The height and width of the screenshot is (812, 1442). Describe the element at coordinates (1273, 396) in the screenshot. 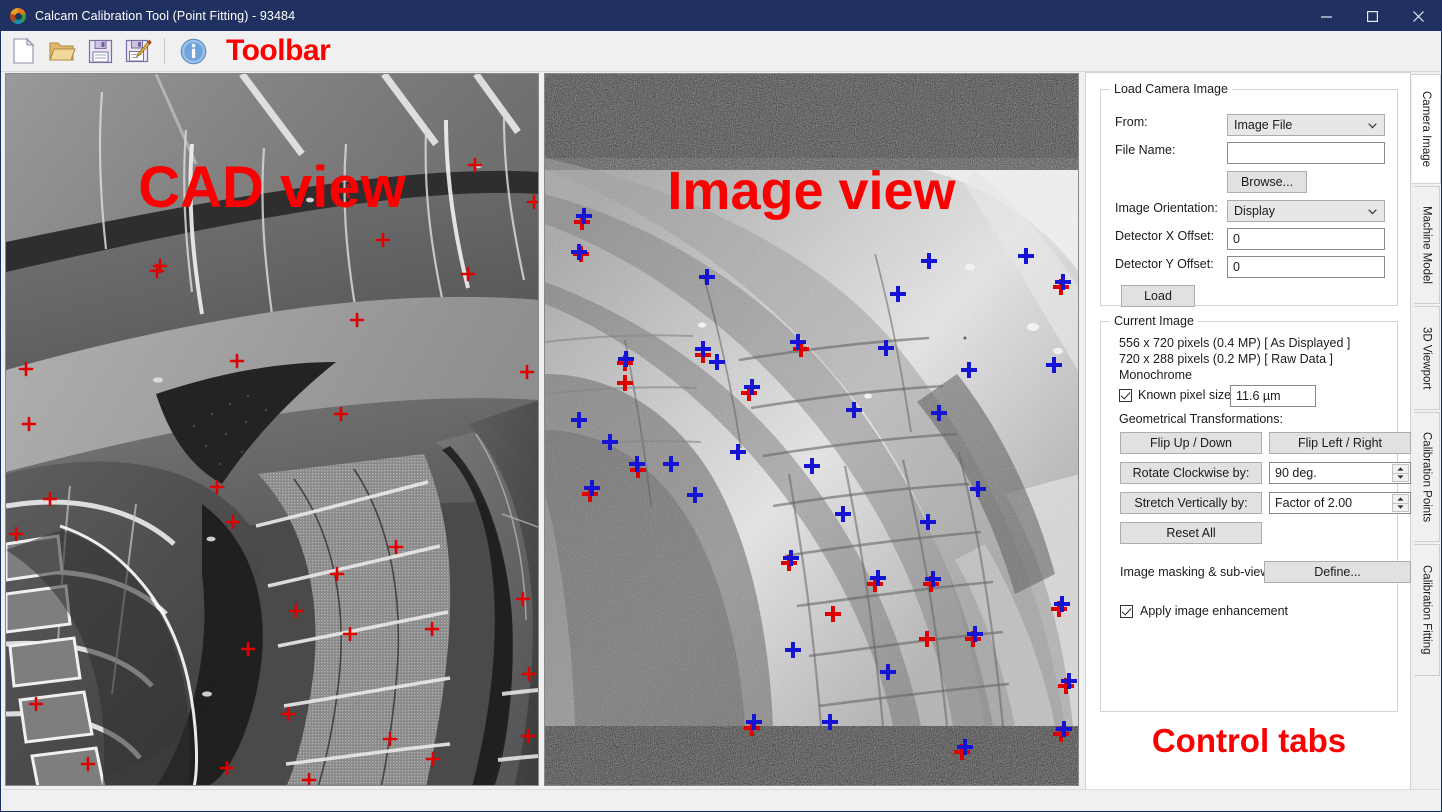

I see `known-pixel-size-input: 11.6 µm` at that location.